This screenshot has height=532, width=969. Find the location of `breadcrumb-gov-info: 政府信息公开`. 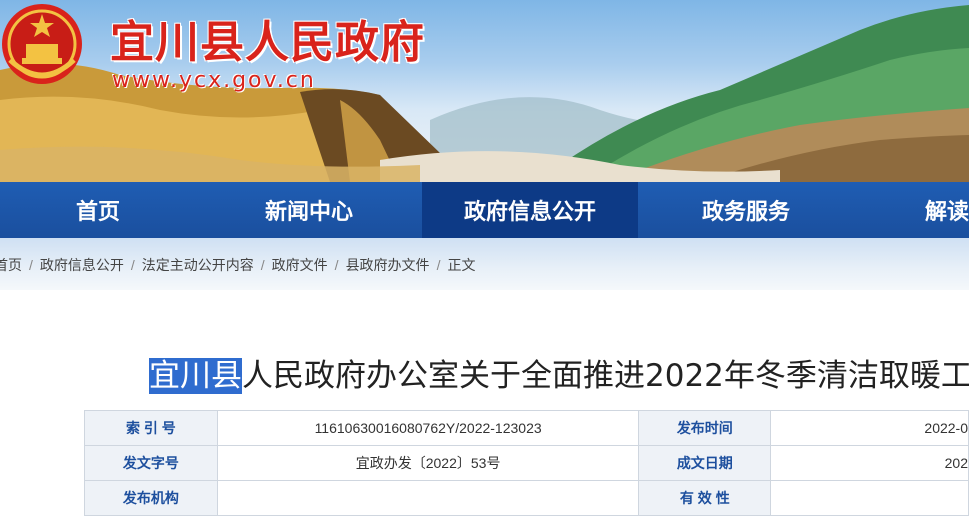

breadcrumb-gov-info: 政府信息公开 is located at coordinates (82, 265).